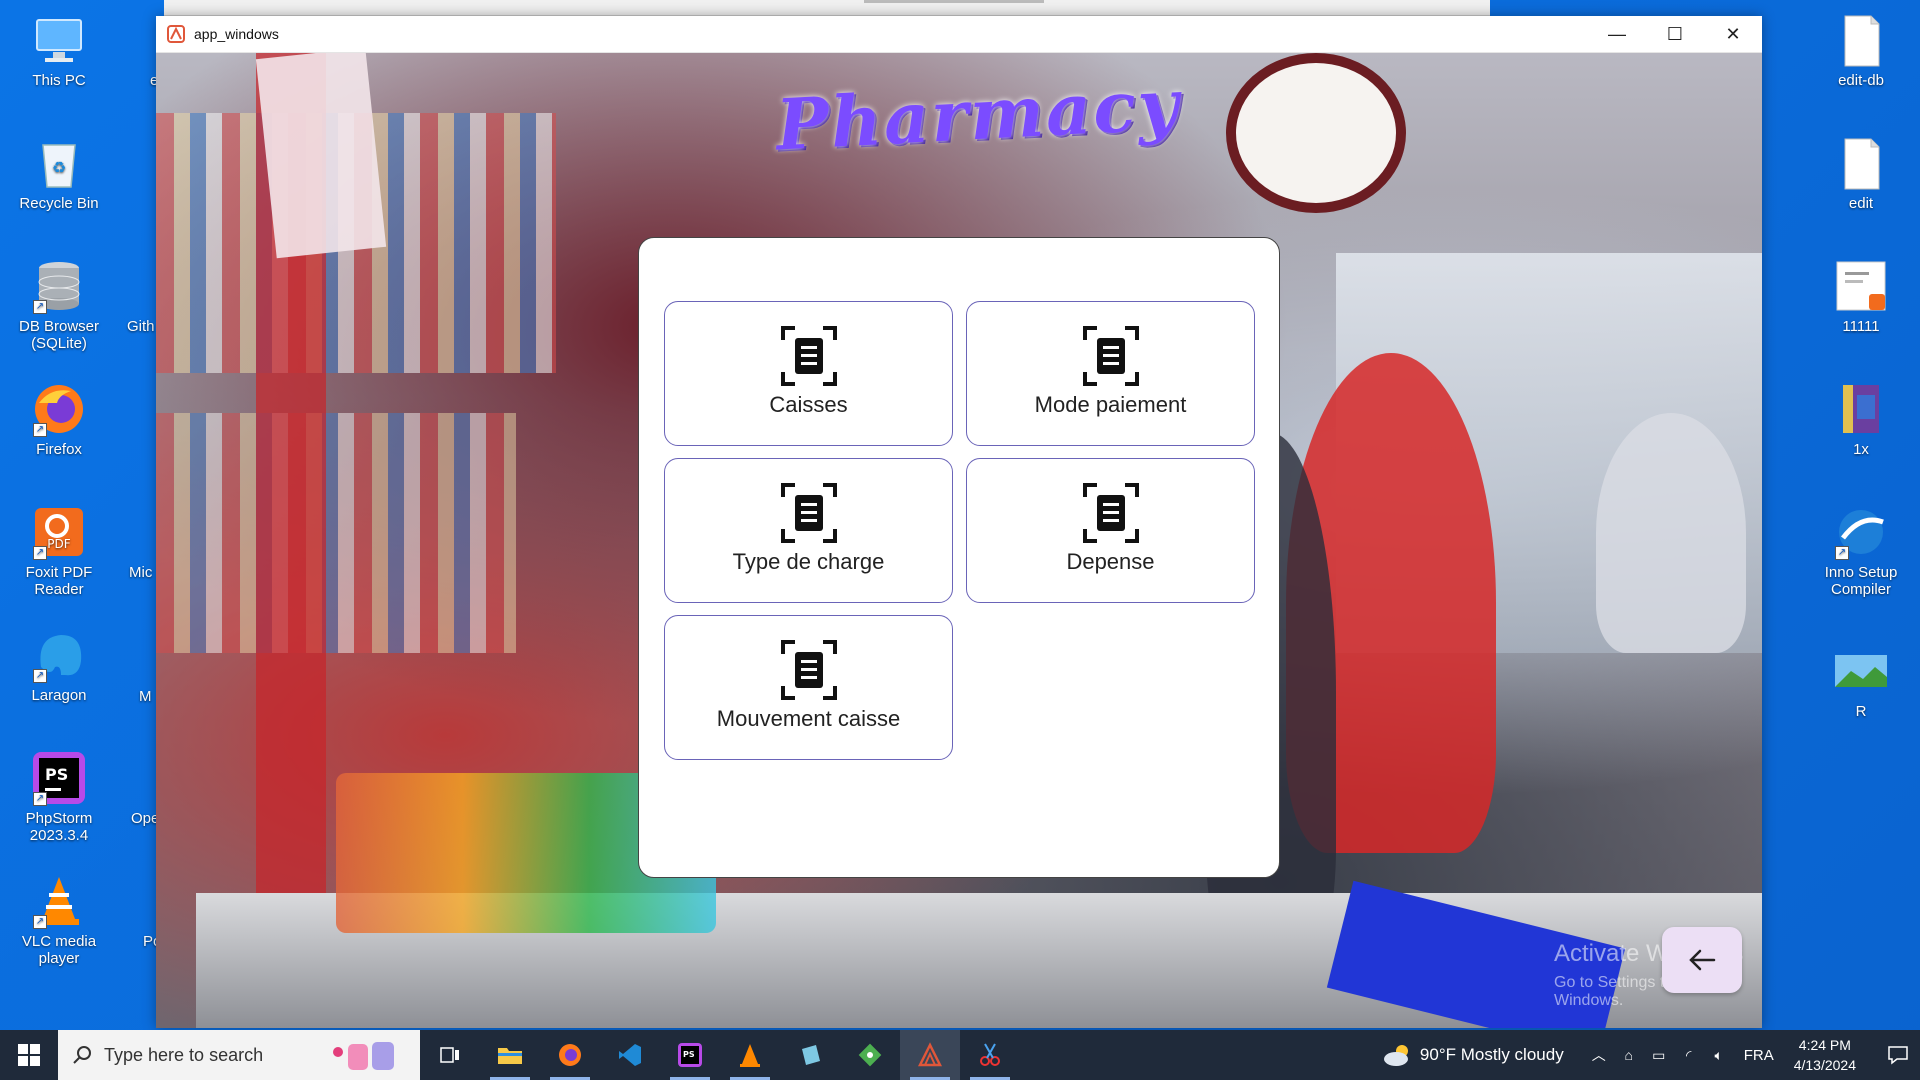 The height and width of the screenshot is (1080, 1920). What do you see at coordinates (59, 655) in the screenshot?
I see `elephant-icon: ↗` at bounding box center [59, 655].